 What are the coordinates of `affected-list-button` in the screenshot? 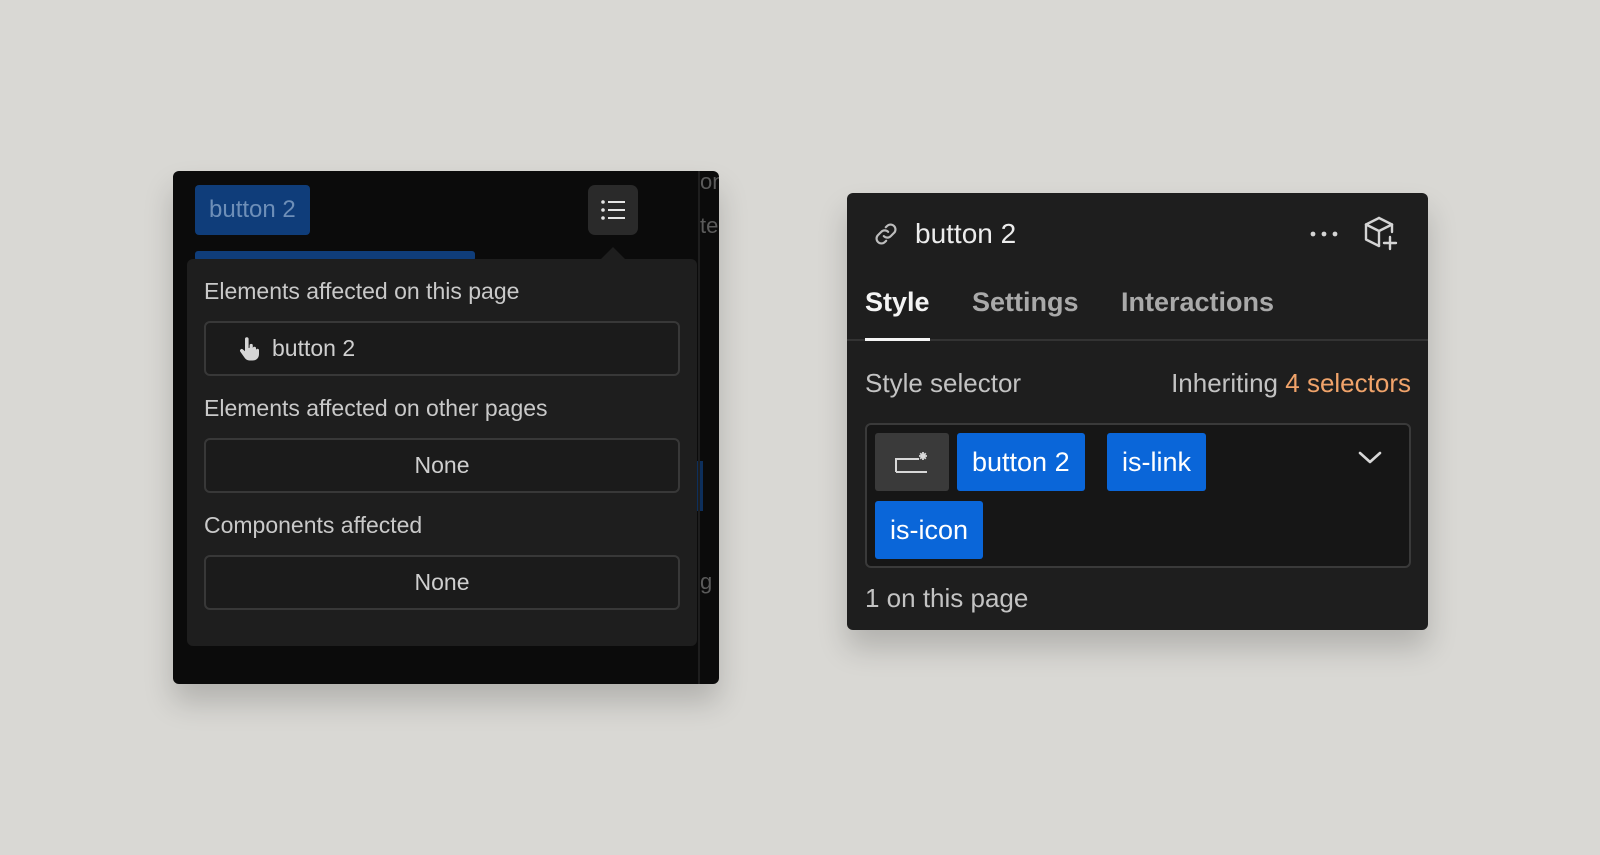 It's located at (613, 210).